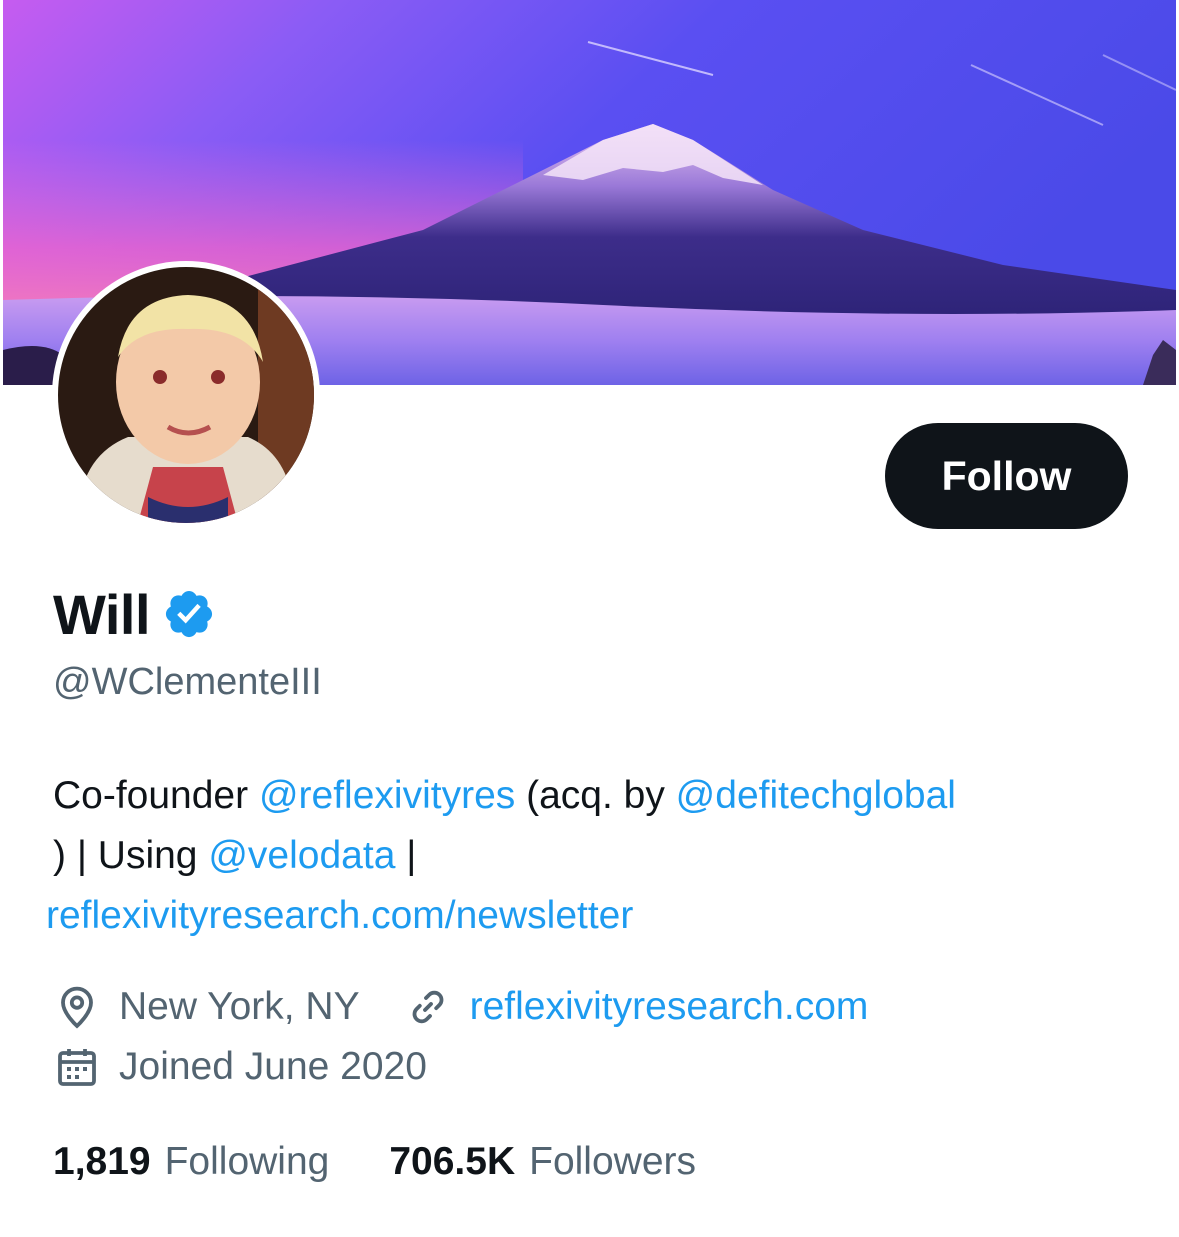 This screenshot has width=1179, height=1237. What do you see at coordinates (1006, 476) in the screenshot?
I see `follow-button: Follow` at bounding box center [1006, 476].